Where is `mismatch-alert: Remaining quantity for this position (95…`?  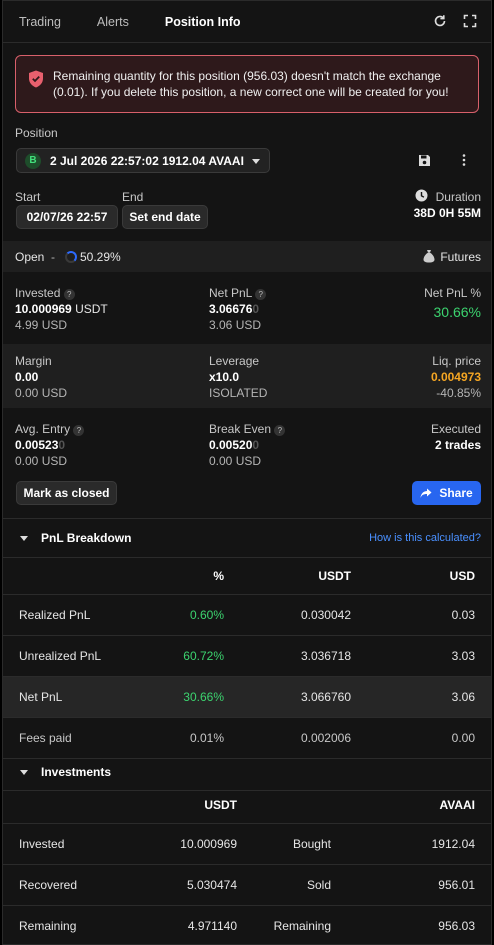
mismatch-alert: Remaining quantity for this position (95… is located at coordinates (247, 84).